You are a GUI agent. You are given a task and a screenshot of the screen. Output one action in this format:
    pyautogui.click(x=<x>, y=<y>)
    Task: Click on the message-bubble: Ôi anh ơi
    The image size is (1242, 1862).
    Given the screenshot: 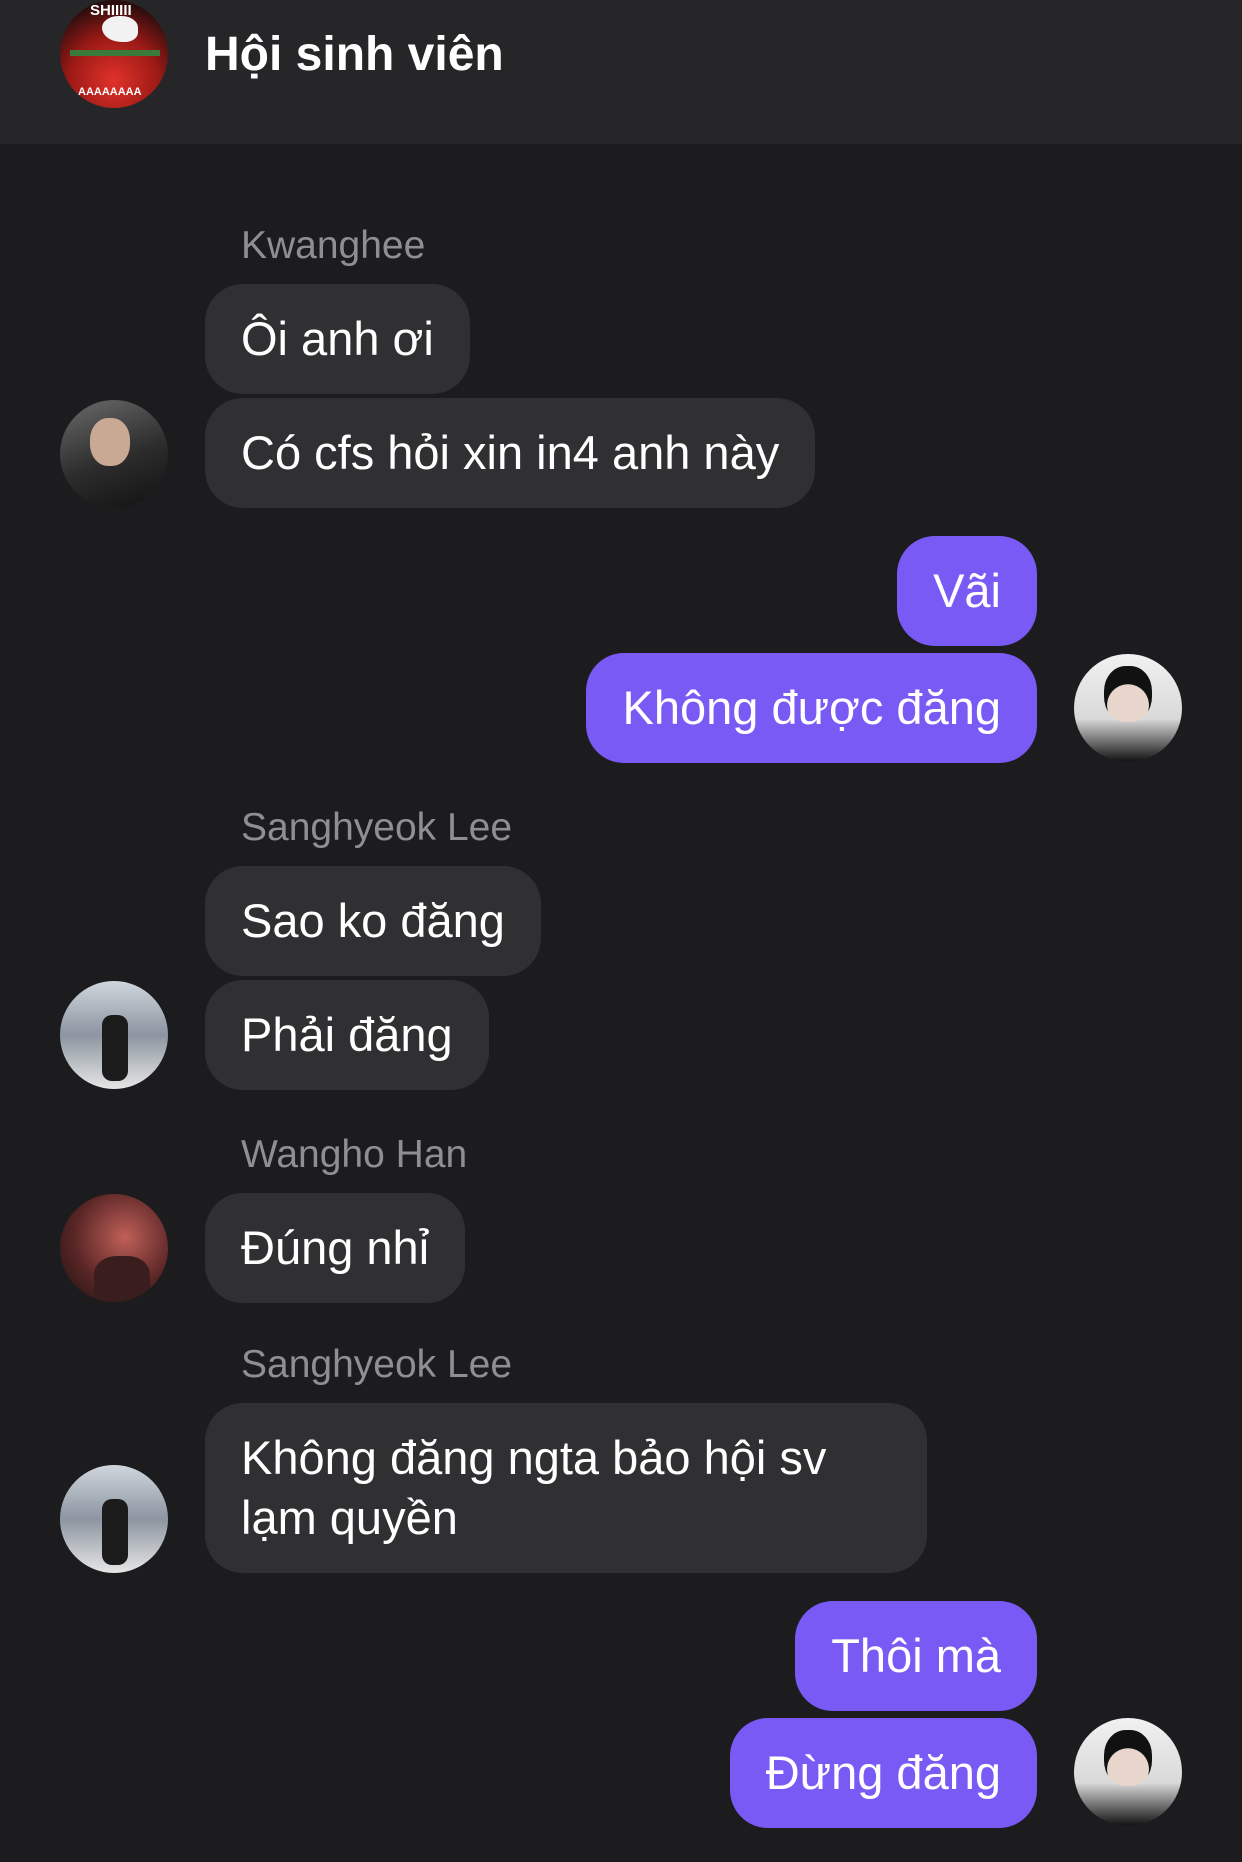 What is the action you would take?
    pyautogui.click(x=337, y=339)
    